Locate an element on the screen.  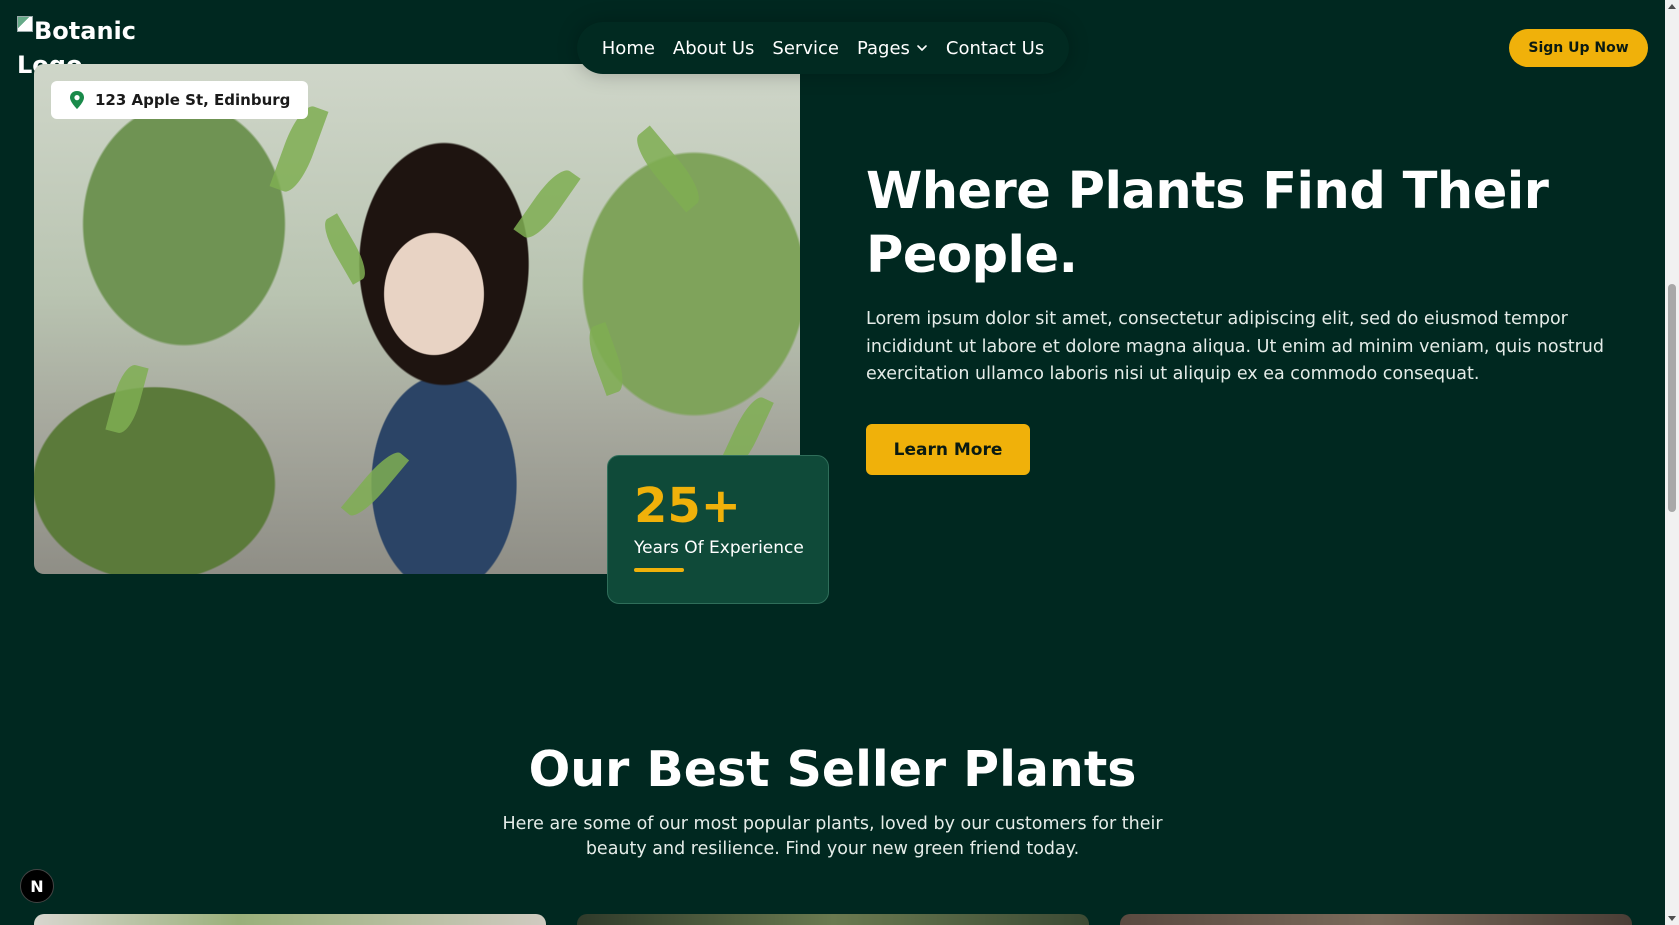
scroll-down-arrow-icon is located at coordinates (1672, 918).